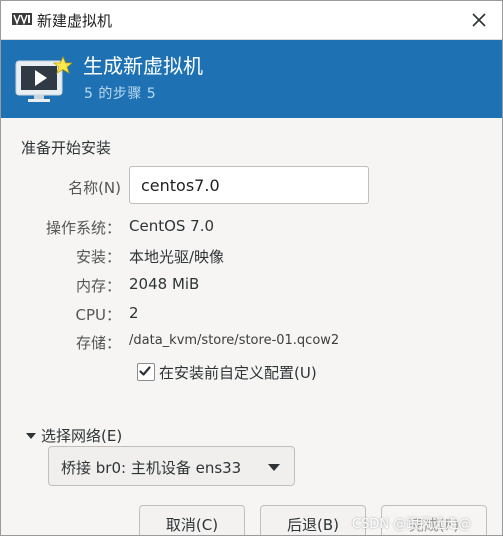 The width and height of the screenshot is (503, 536). Describe the element at coordinates (479, 20) in the screenshot. I see `close-icon` at that location.